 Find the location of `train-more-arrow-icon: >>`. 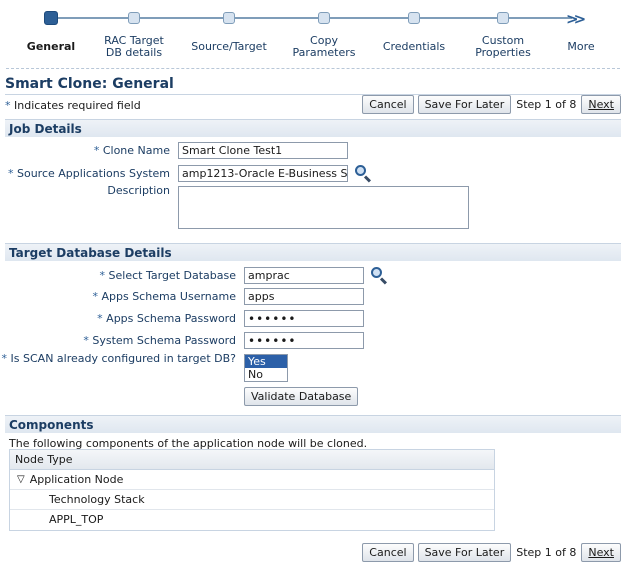

train-more-arrow-icon: >> is located at coordinates (576, 19).